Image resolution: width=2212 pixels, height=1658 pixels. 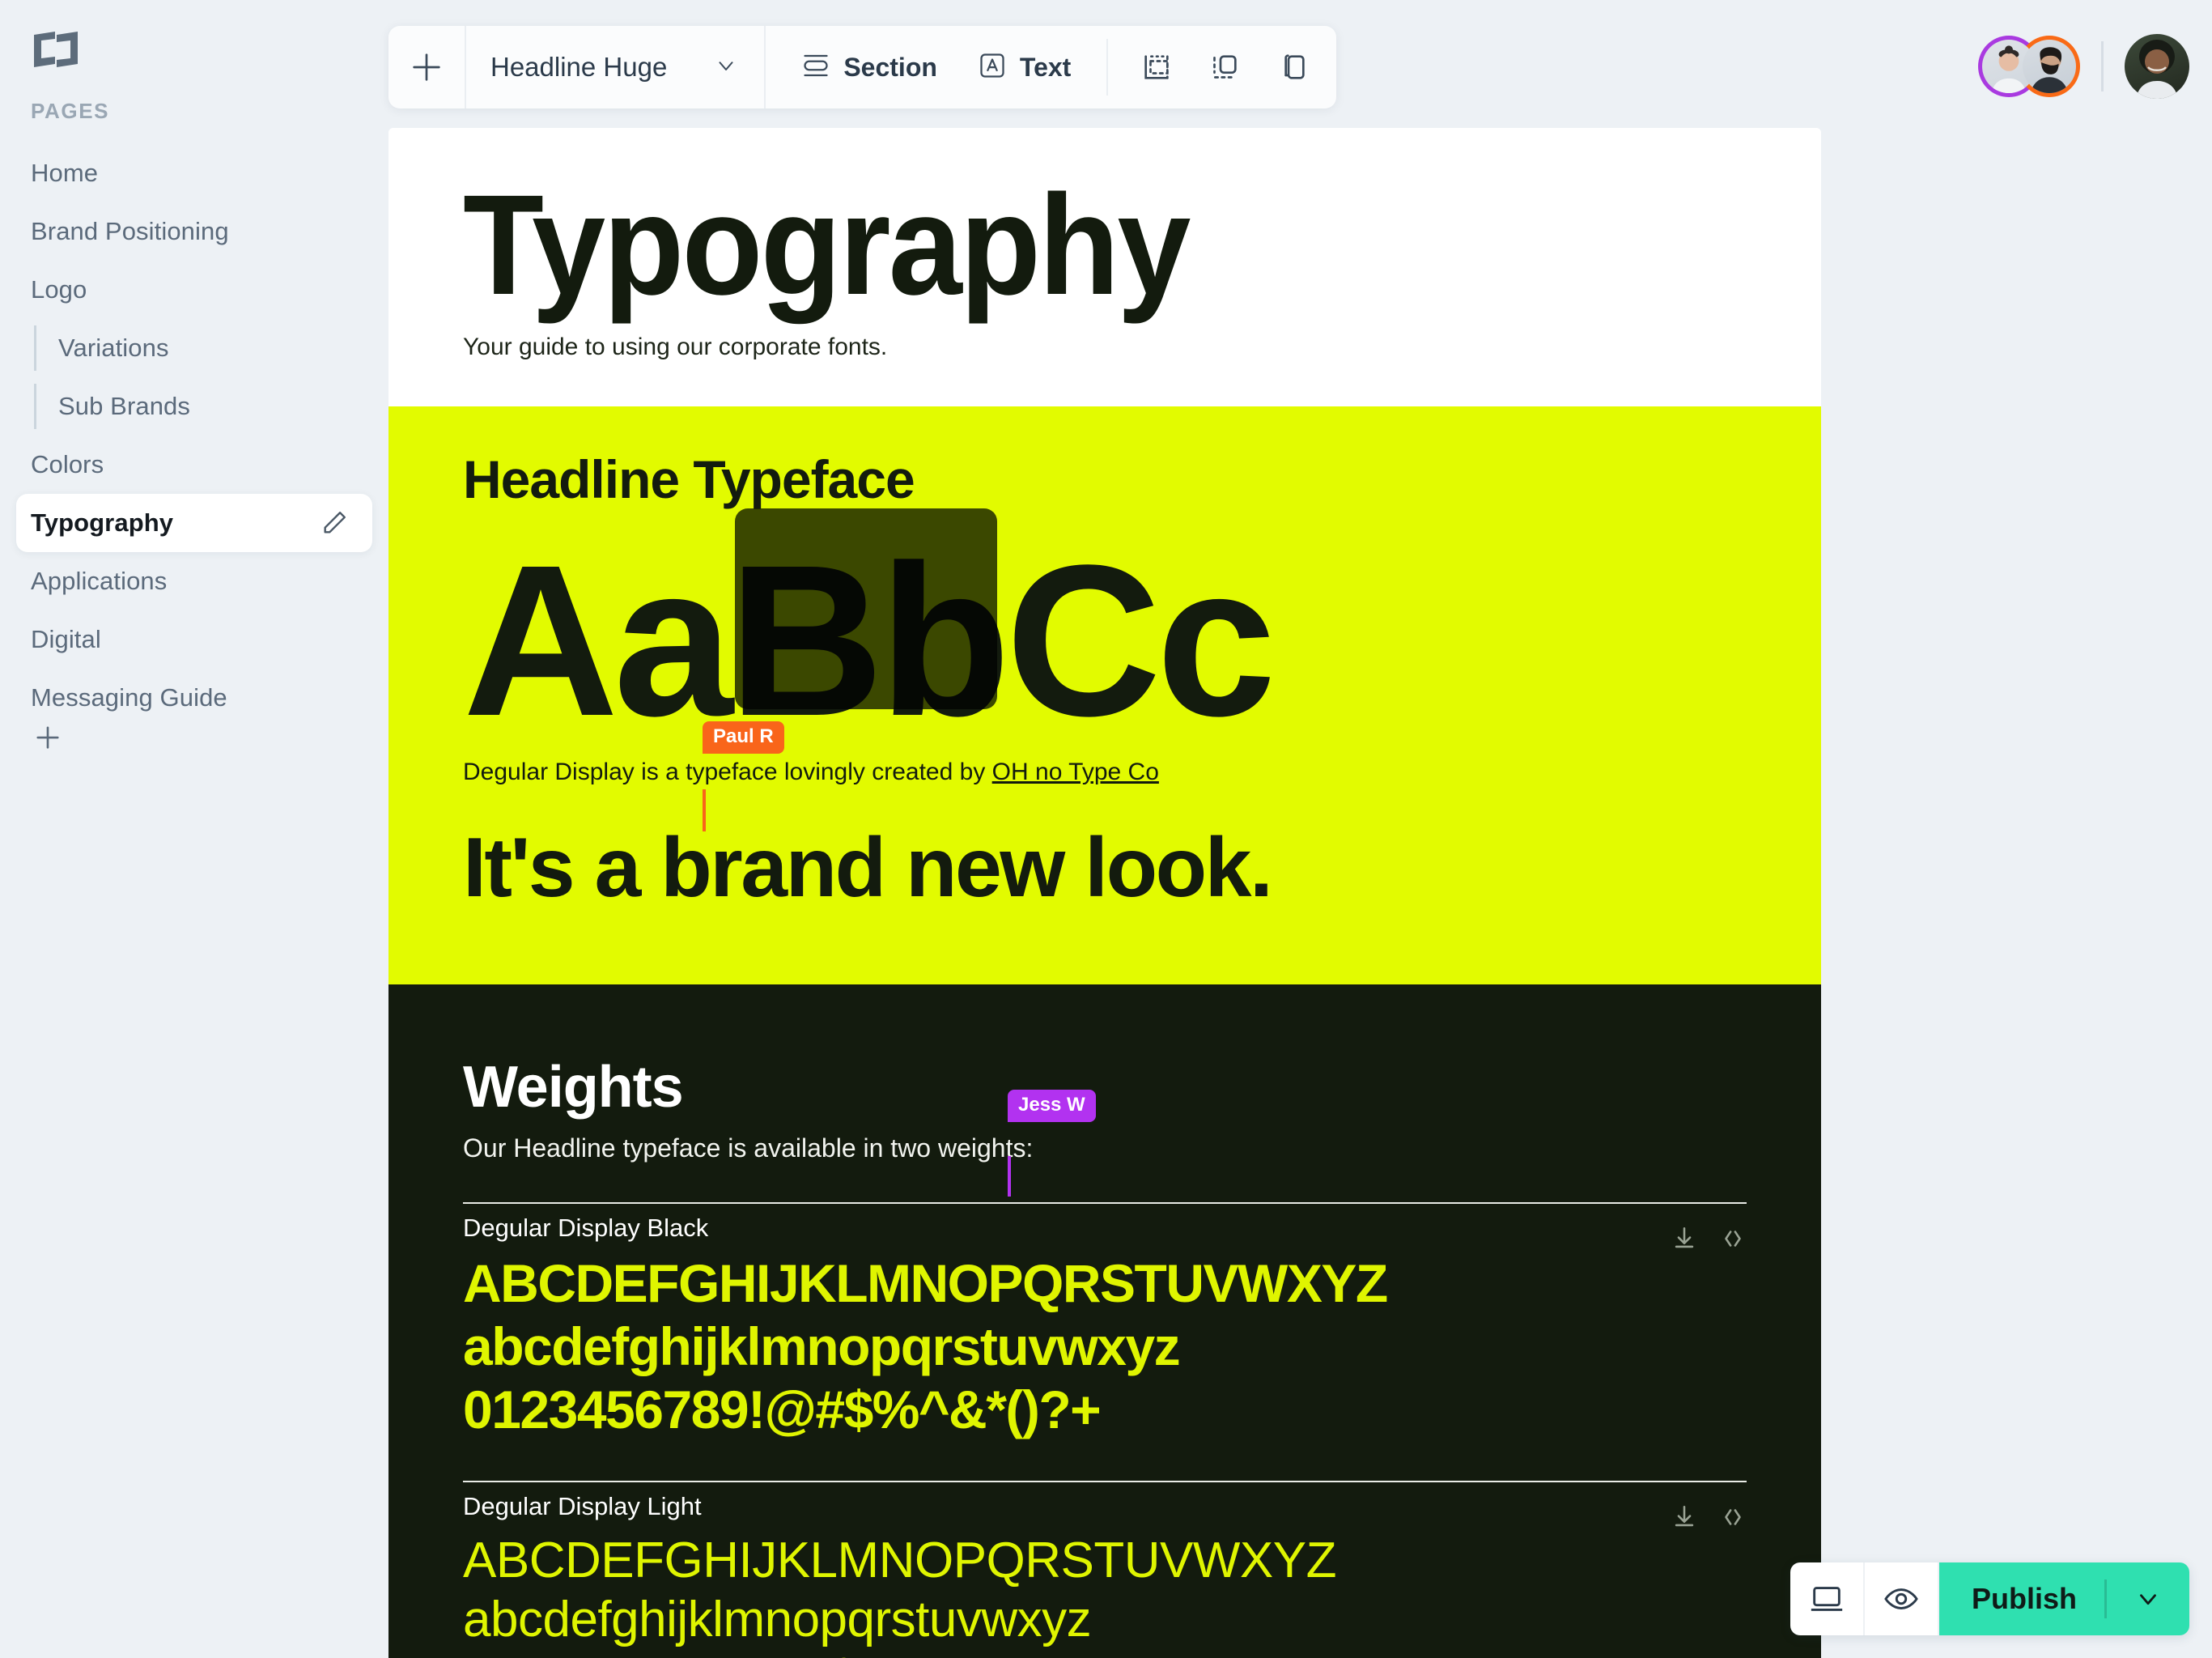 What do you see at coordinates (59, 289) in the screenshot?
I see `sidebar-item-label: Logo` at bounding box center [59, 289].